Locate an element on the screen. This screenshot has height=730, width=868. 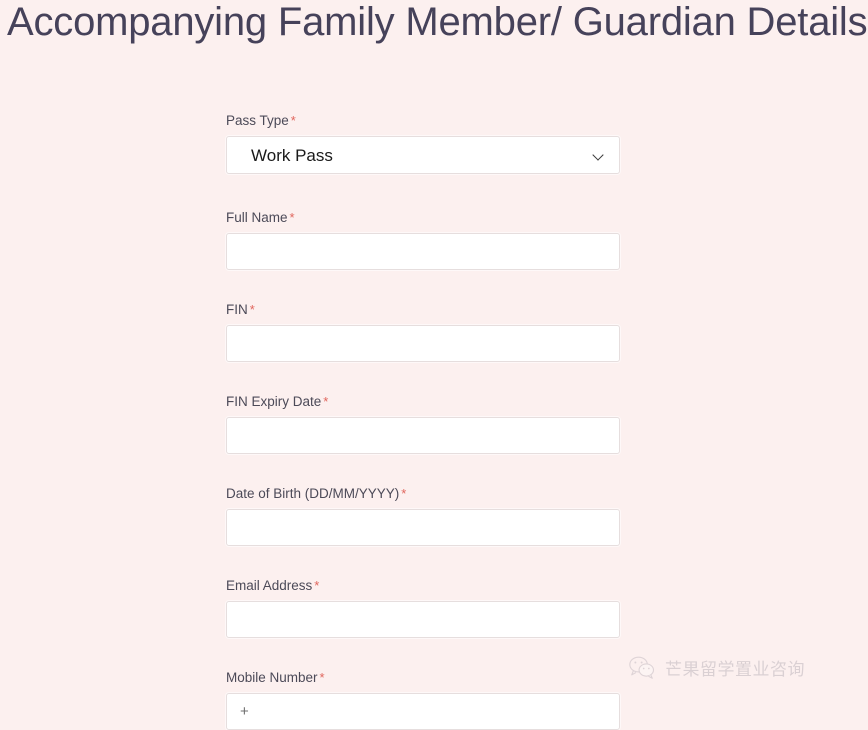
field-pass-type: Pass Type * Work Pass is located at coordinates (423, 143).